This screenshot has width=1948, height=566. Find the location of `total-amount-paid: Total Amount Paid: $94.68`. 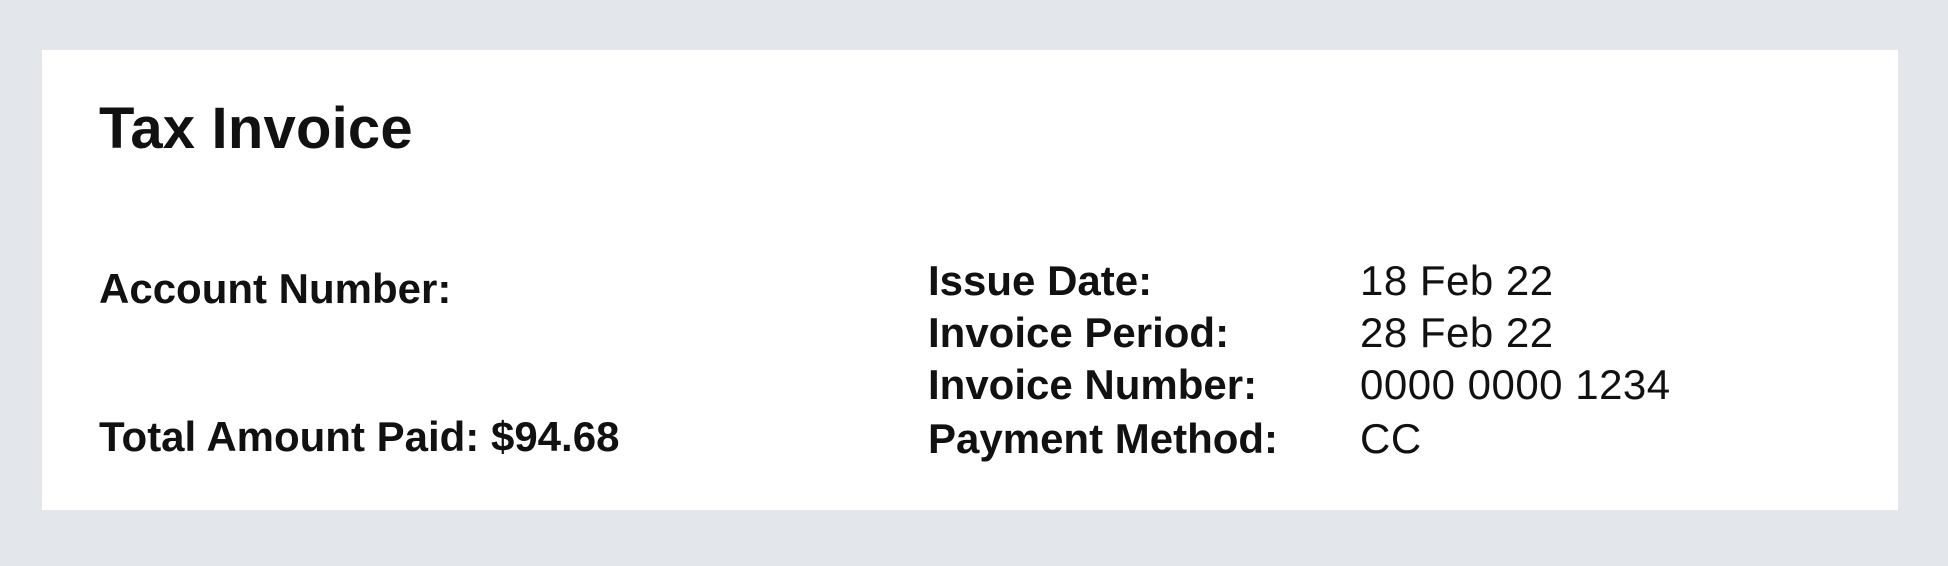

total-amount-paid: Total Amount Paid: $94.68 is located at coordinates (359, 436).